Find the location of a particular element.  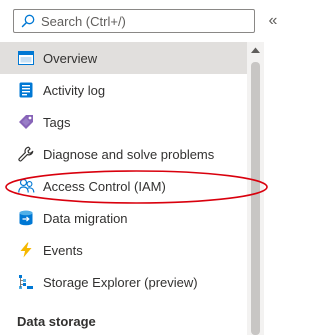

menu-item-label: Activity log is located at coordinates (74, 90).